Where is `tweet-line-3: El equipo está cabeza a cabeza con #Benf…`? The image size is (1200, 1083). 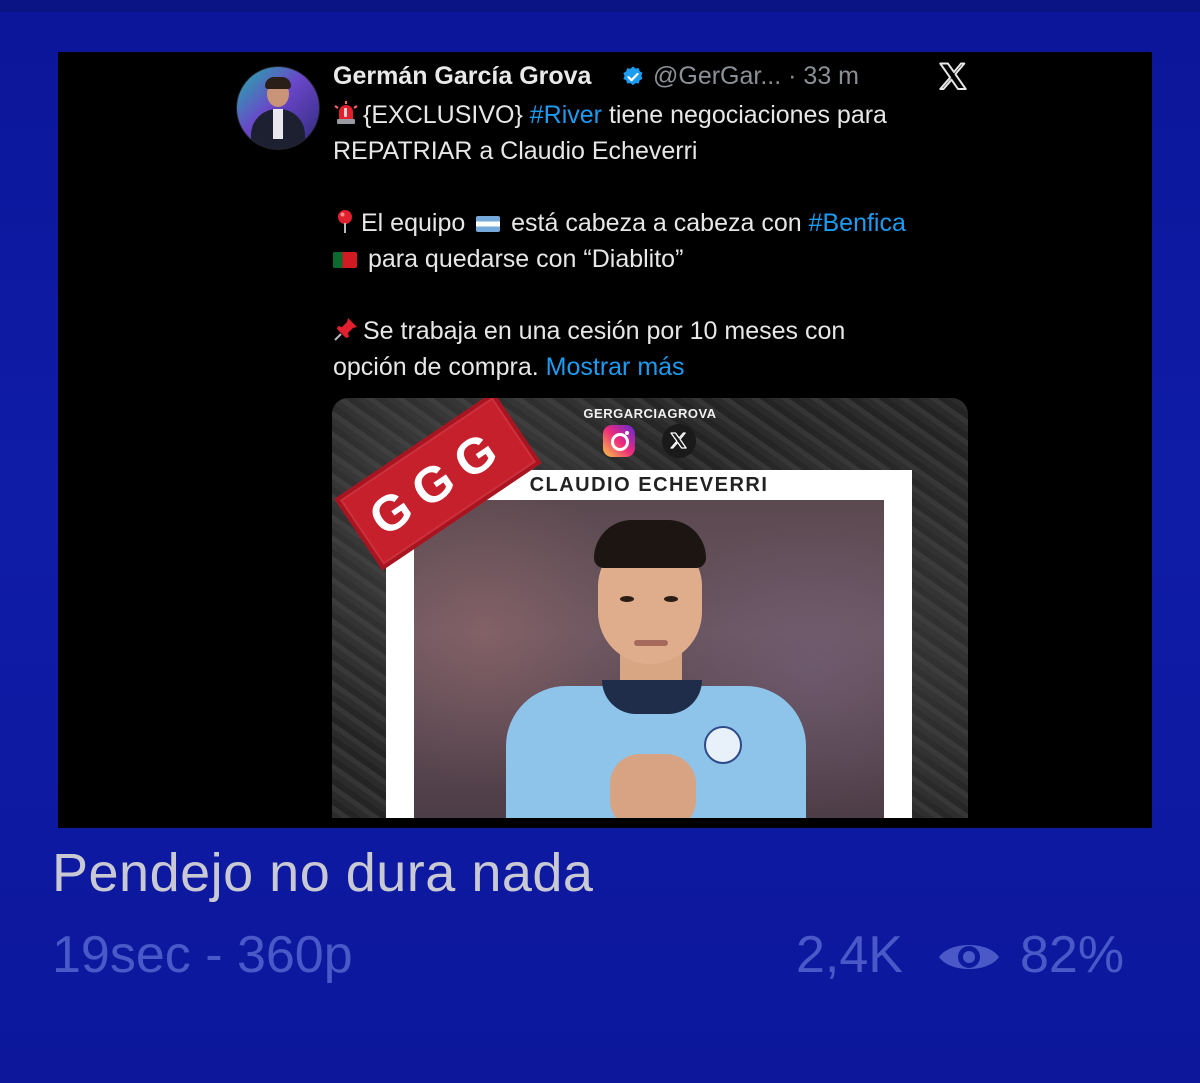
tweet-line-3: El equipo está cabeza a cabeza con #Benf… is located at coordinates (648, 223).